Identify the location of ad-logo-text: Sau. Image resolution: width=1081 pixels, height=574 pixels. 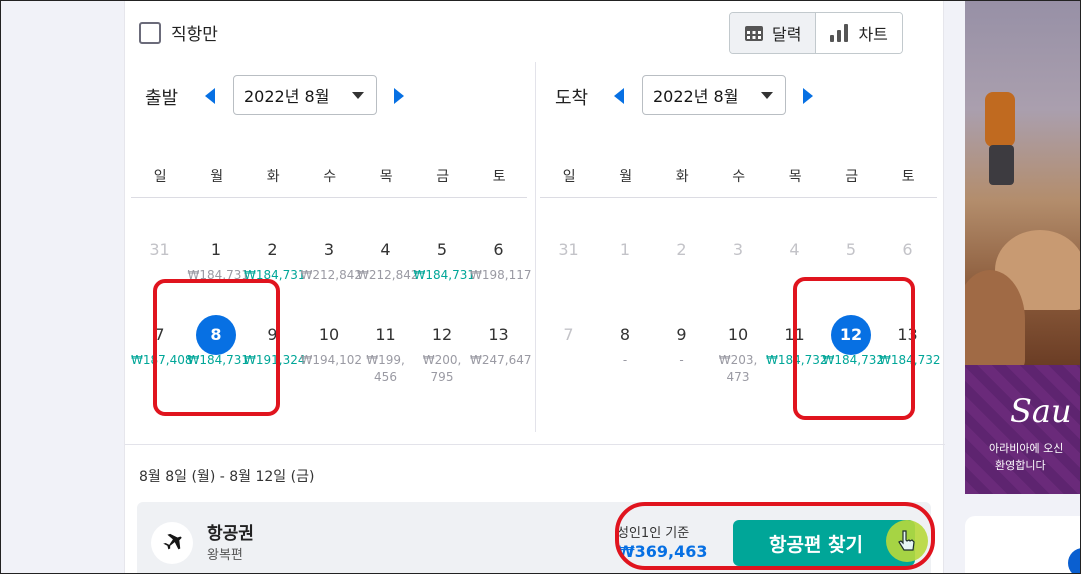
(1041, 411).